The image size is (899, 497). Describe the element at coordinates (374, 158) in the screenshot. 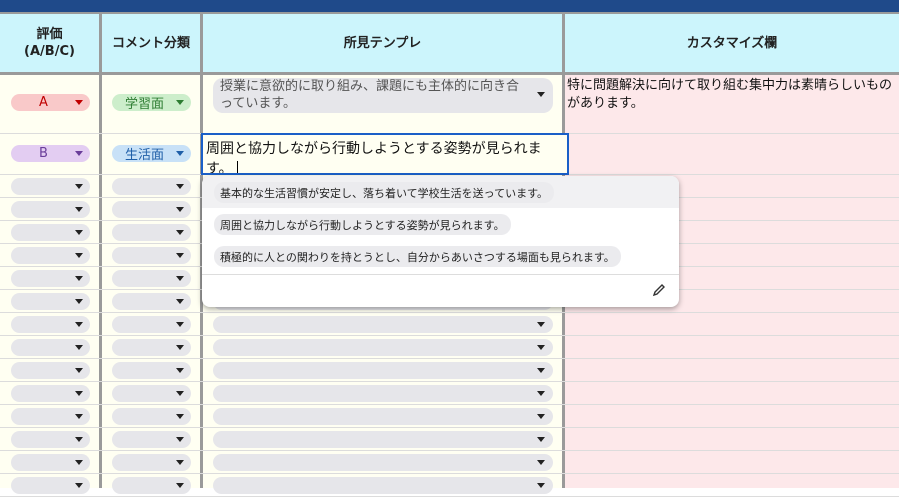

I see `template-input-text: 周囲と協力しながら行動しようとする姿勢が見られます。` at that location.